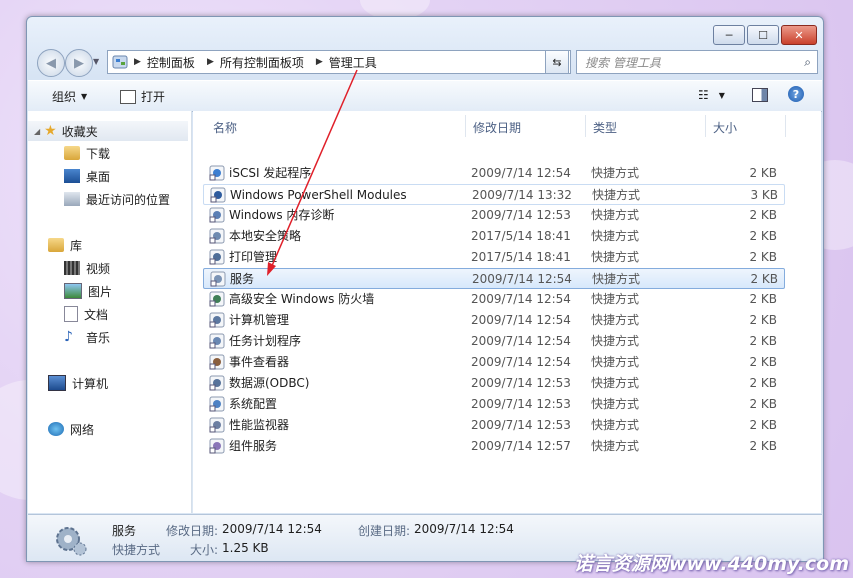 The width and height of the screenshot is (853, 578). What do you see at coordinates (314, 169) in the screenshot?
I see `arrow-line` at bounding box center [314, 169].